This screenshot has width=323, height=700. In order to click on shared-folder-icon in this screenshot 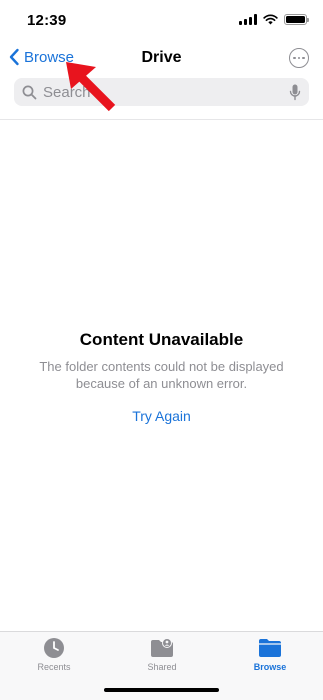, I will do `click(162, 647)`.